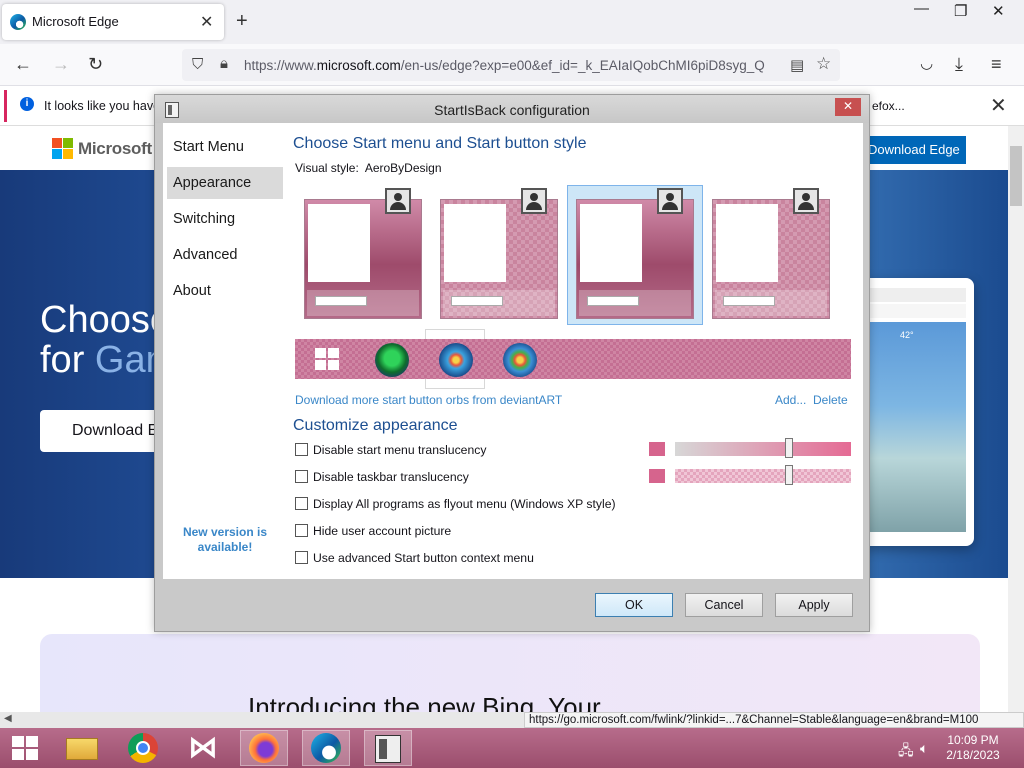  Describe the element at coordinates (373, 532) in the screenshot. I see `option-hide-user-picture: Hide user account picture` at that location.